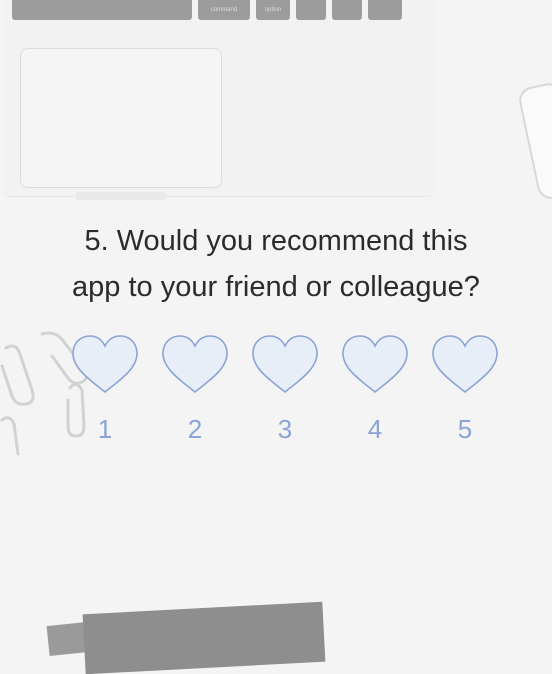 Image resolution: width=552 pixels, height=674 pixels. What do you see at coordinates (276, 241) in the screenshot?
I see `question-line: 5. Would you recommend this` at bounding box center [276, 241].